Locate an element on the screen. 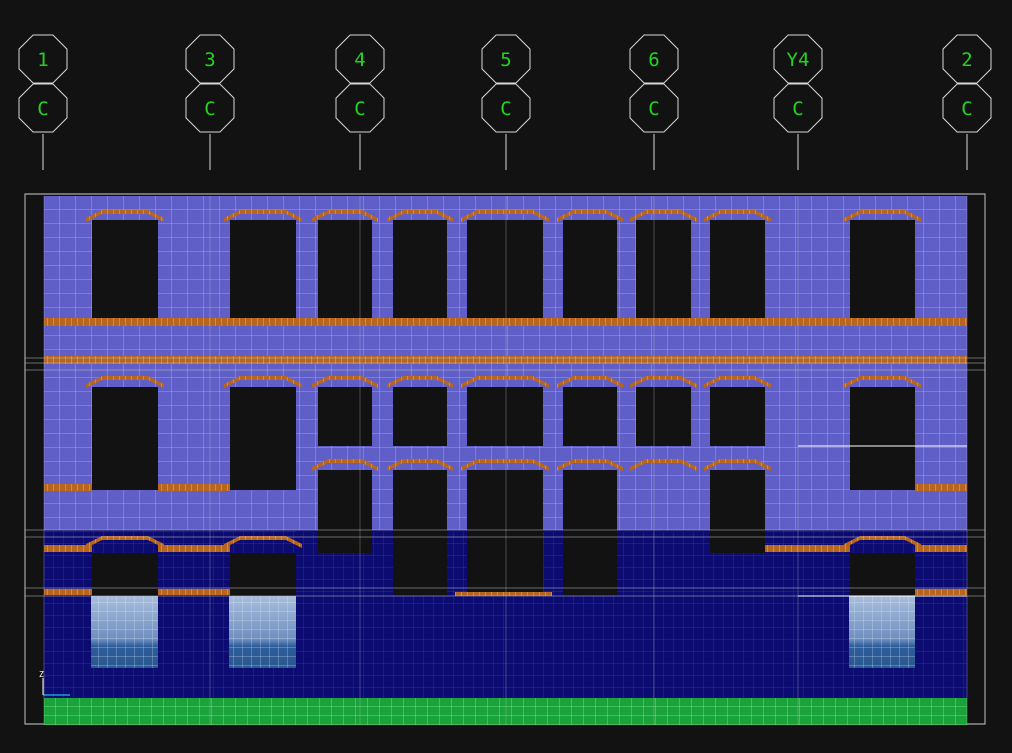 This screenshot has height=753, width=1012. grid-bubble-2: 2C is located at coordinates (967, 102).